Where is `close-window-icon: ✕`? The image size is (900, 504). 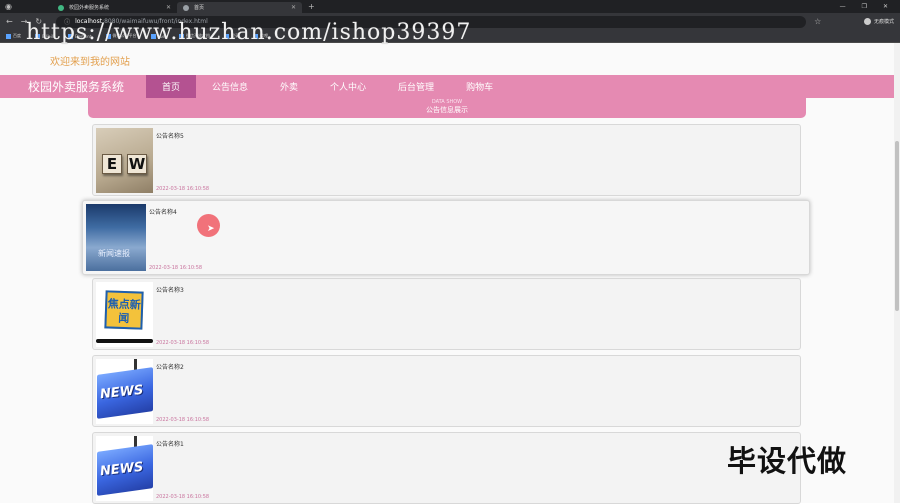
close-window-icon: ✕ is located at coordinates (885, 6).